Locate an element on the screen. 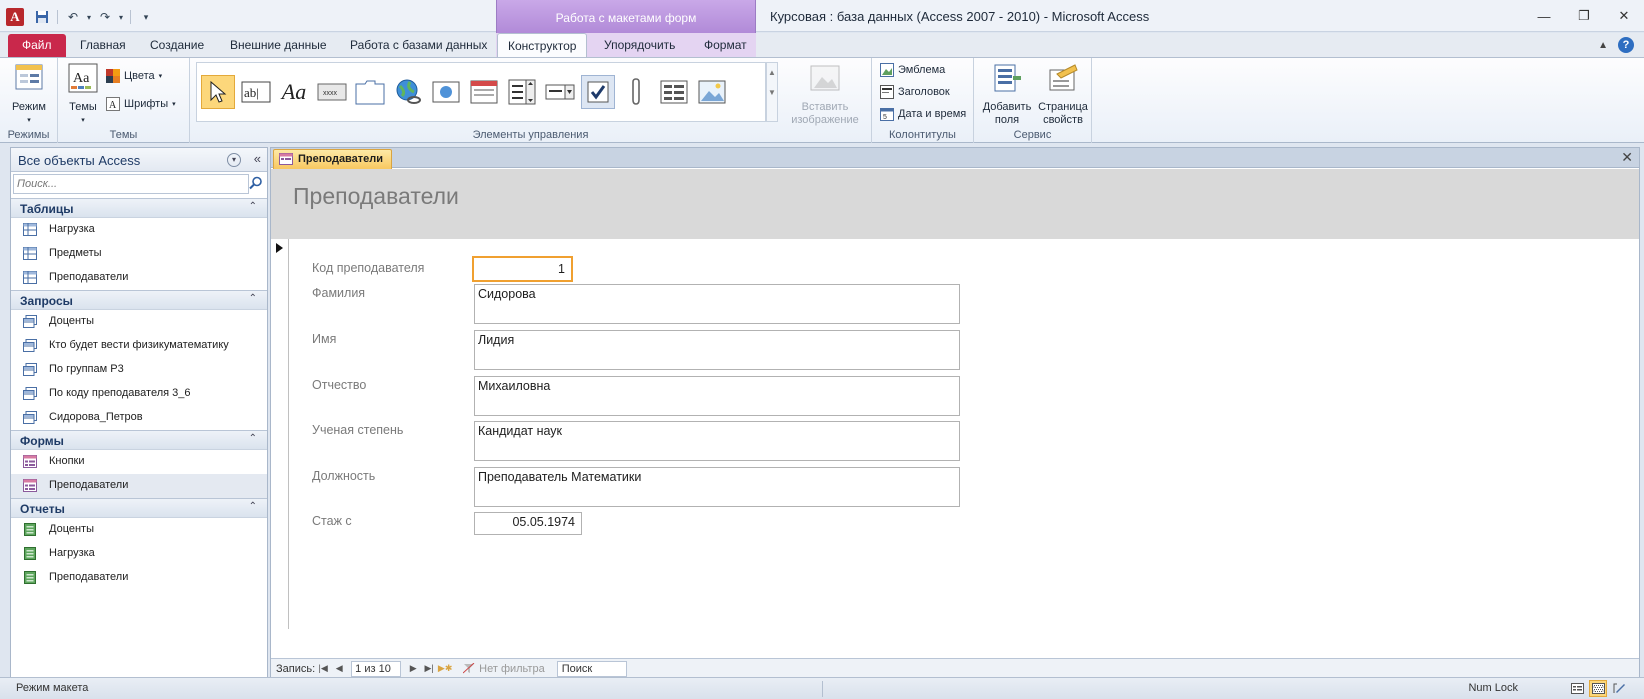  tab-file: Файл is located at coordinates (37, 45).